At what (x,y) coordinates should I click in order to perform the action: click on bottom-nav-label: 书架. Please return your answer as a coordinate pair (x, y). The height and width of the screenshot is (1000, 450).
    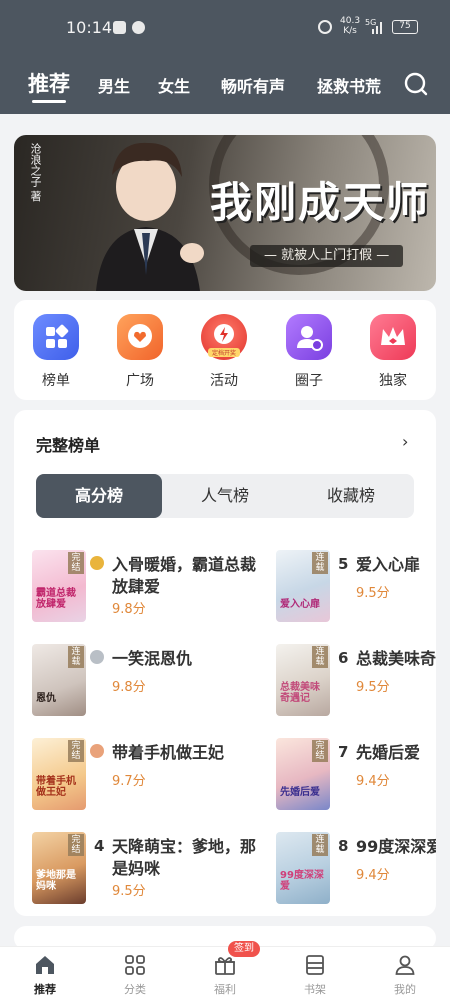
    Looking at the image, I should click on (315, 989).